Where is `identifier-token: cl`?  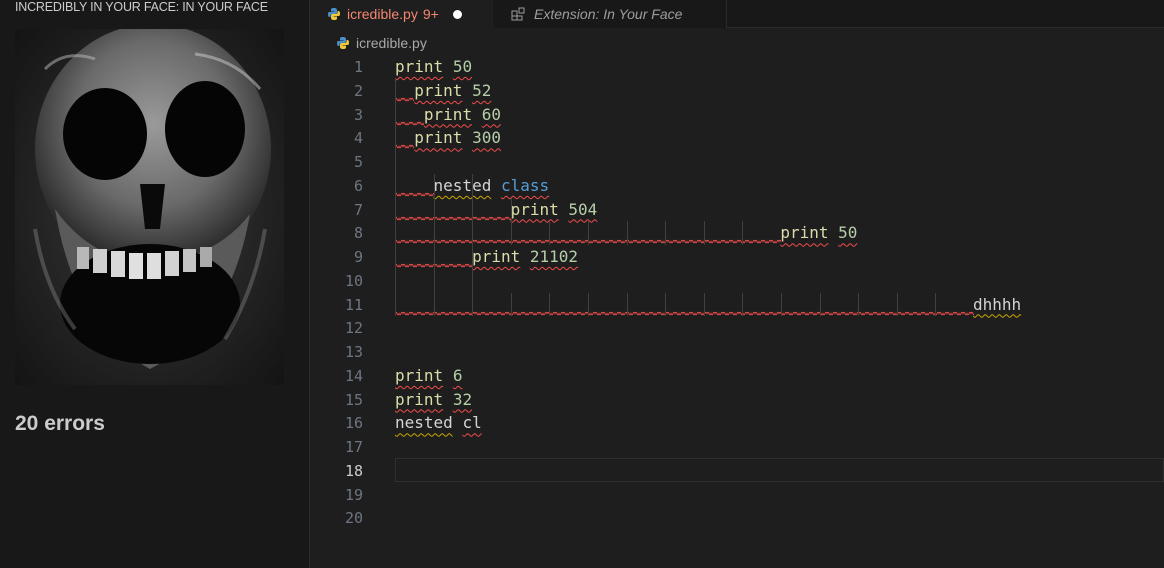
identifier-token: cl is located at coordinates (472, 423).